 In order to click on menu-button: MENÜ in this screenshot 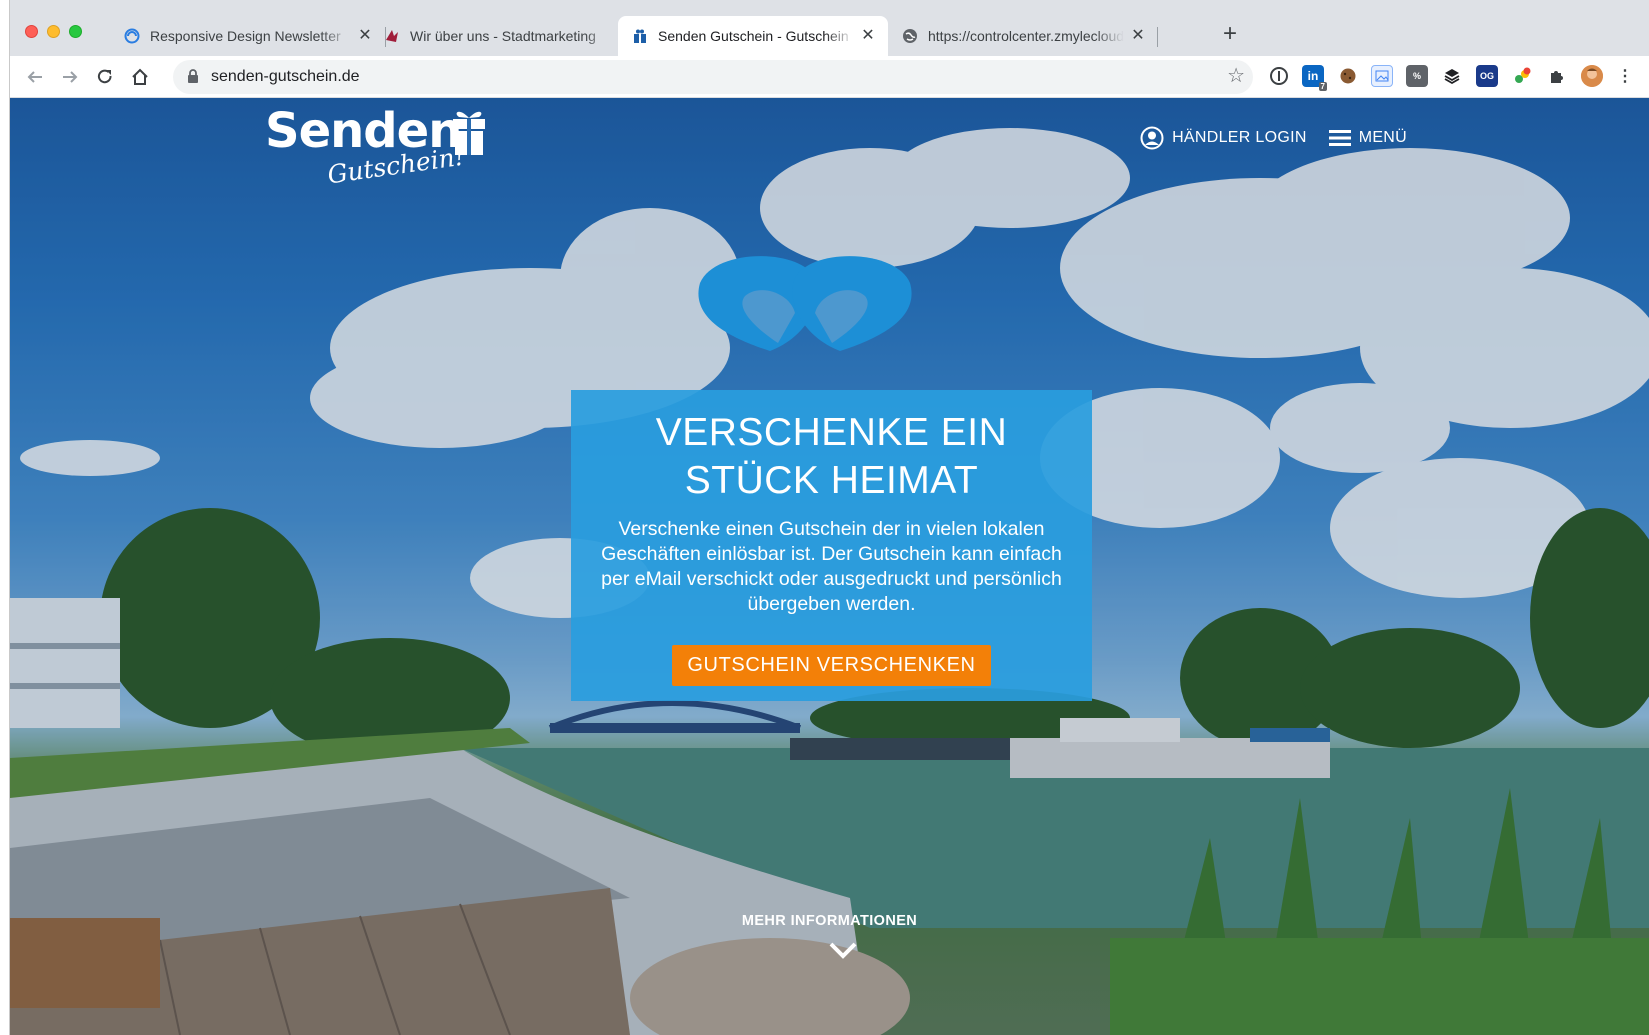, I will do `click(1367, 138)`.